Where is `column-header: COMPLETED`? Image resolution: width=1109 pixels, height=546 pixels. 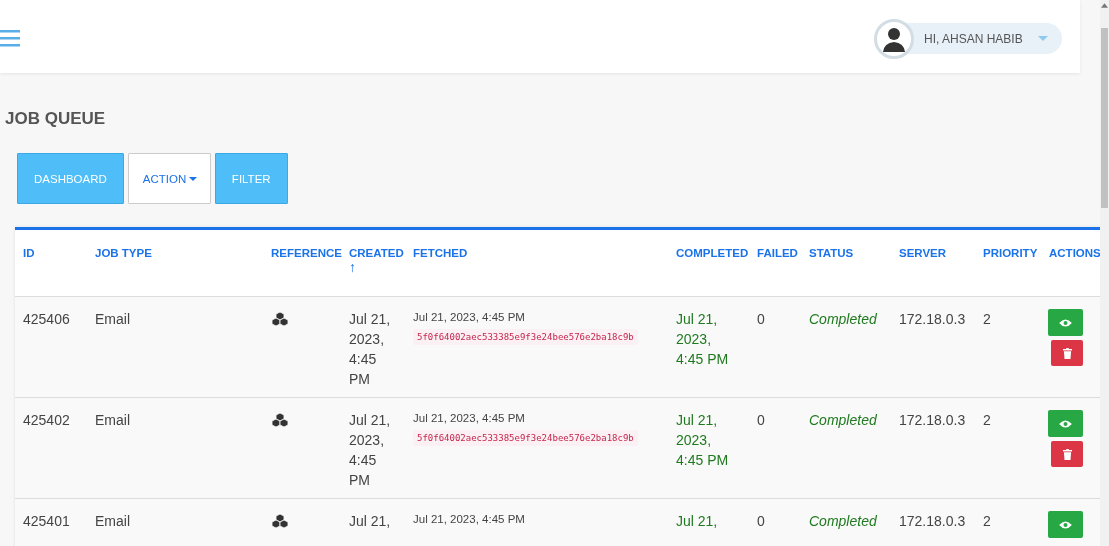 column-header: COMPLETED is located at coordinates (708, 263).